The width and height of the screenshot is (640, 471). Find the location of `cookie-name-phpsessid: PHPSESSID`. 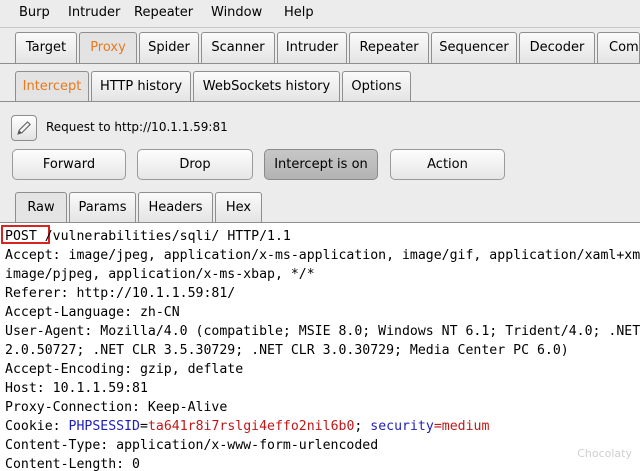

cookie-name-phpsessid: PHPSESSID is located at coordinates (104, 426).